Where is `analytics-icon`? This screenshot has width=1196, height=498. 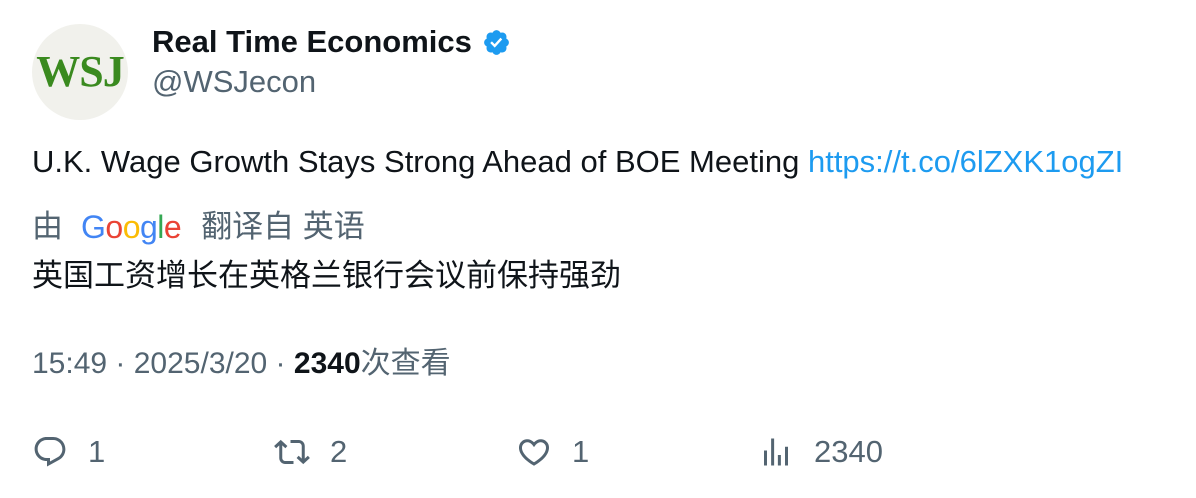
analytics-icon is located at coordinates (776, 452).